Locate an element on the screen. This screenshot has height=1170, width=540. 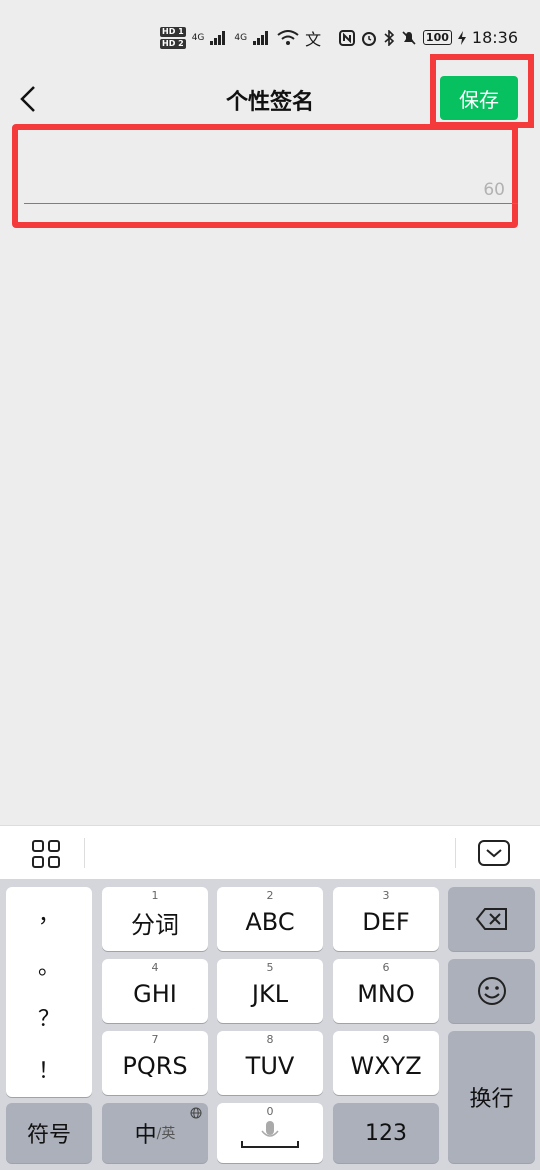
key-number: 7 is located at coordinates (155, 1039).